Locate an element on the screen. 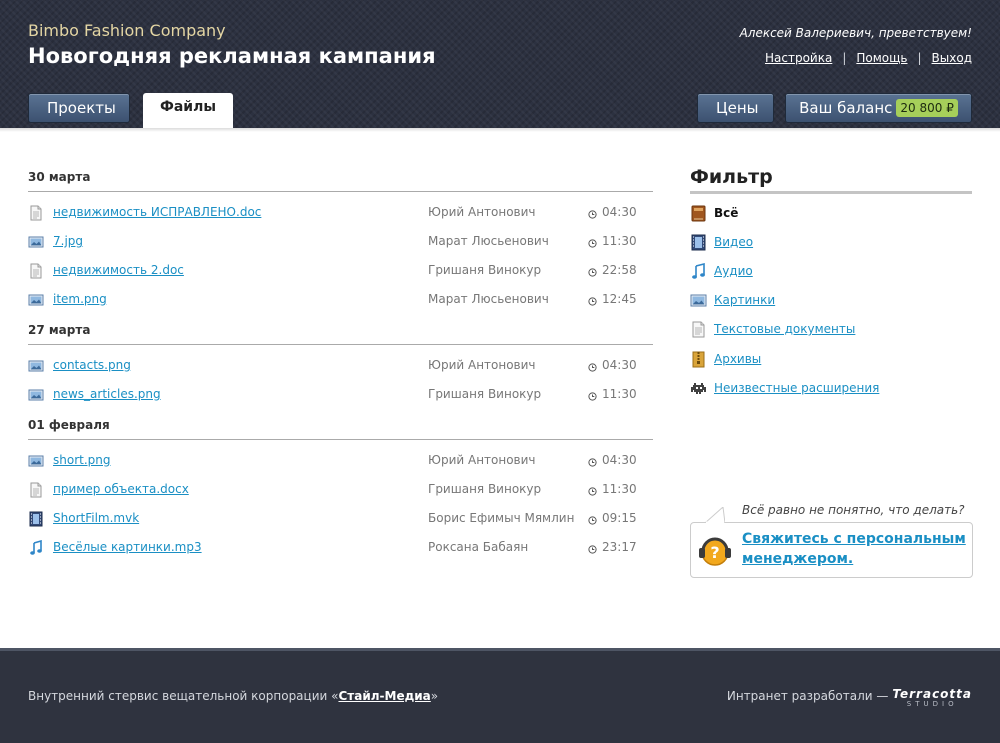  file-link: недвижимость ИСПРАВЛЕНО.doc is located at coordinates (157, 212).